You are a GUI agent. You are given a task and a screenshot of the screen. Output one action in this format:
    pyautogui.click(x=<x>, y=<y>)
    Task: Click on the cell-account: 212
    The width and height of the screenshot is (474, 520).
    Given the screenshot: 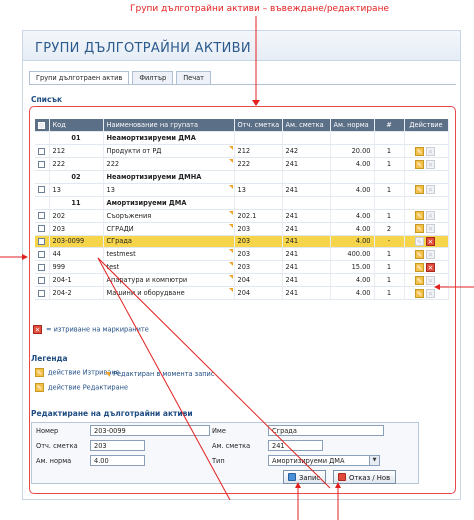 What is the action you would take?
    pyautogui.click(x=258, y=151)
    